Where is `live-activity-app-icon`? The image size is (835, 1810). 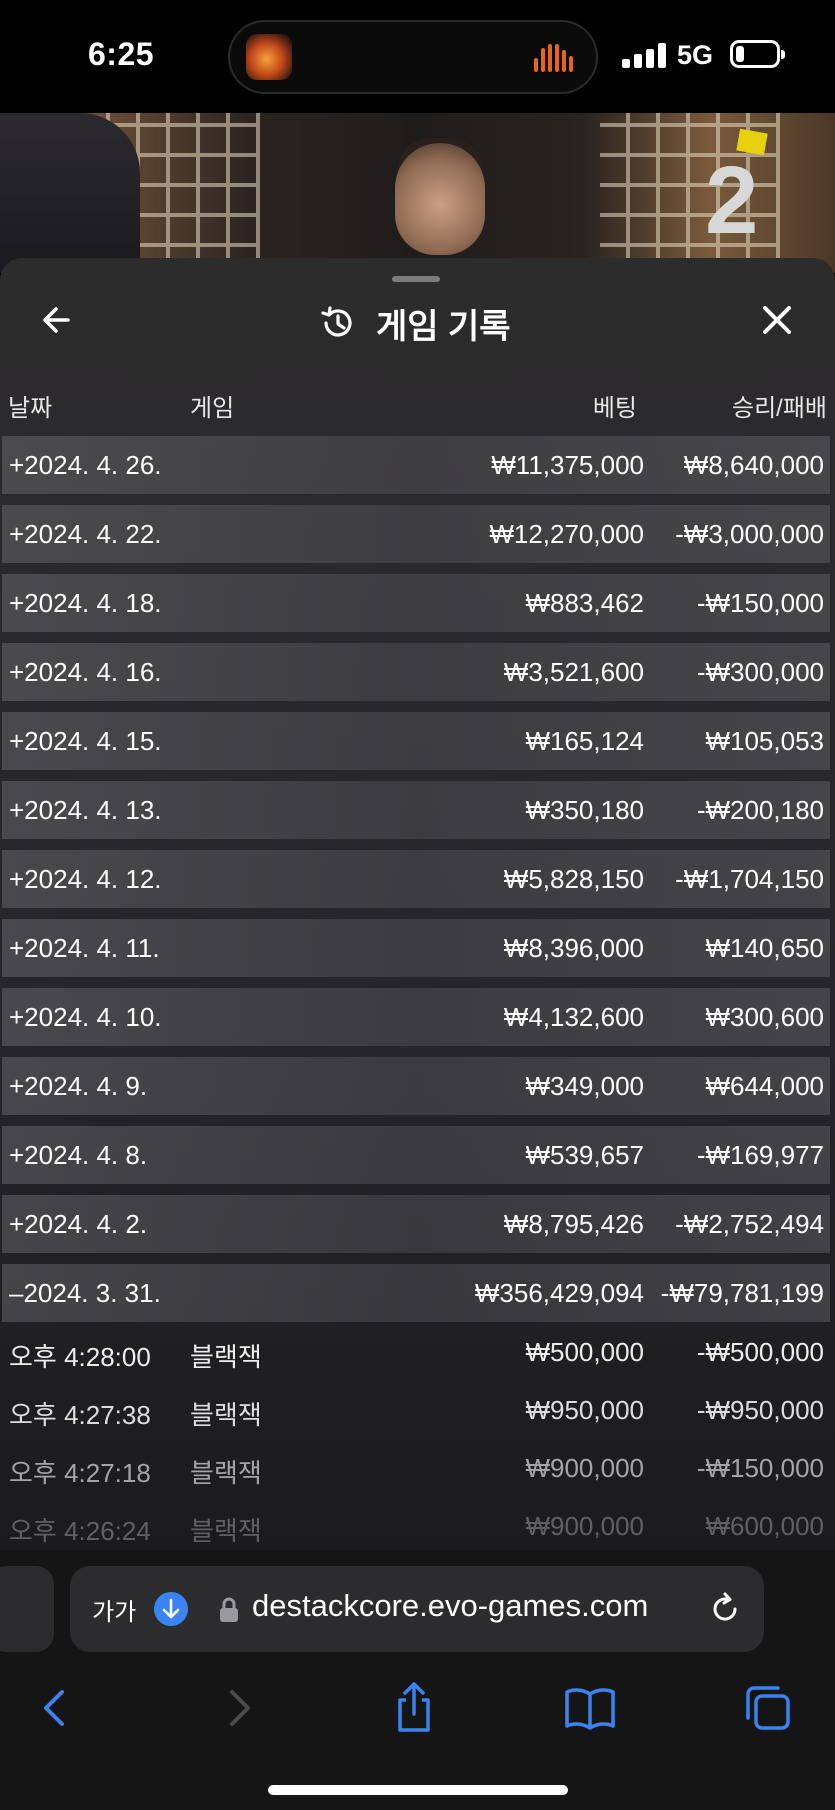
live-activity-app-icon is located at coordinates (269, 57).